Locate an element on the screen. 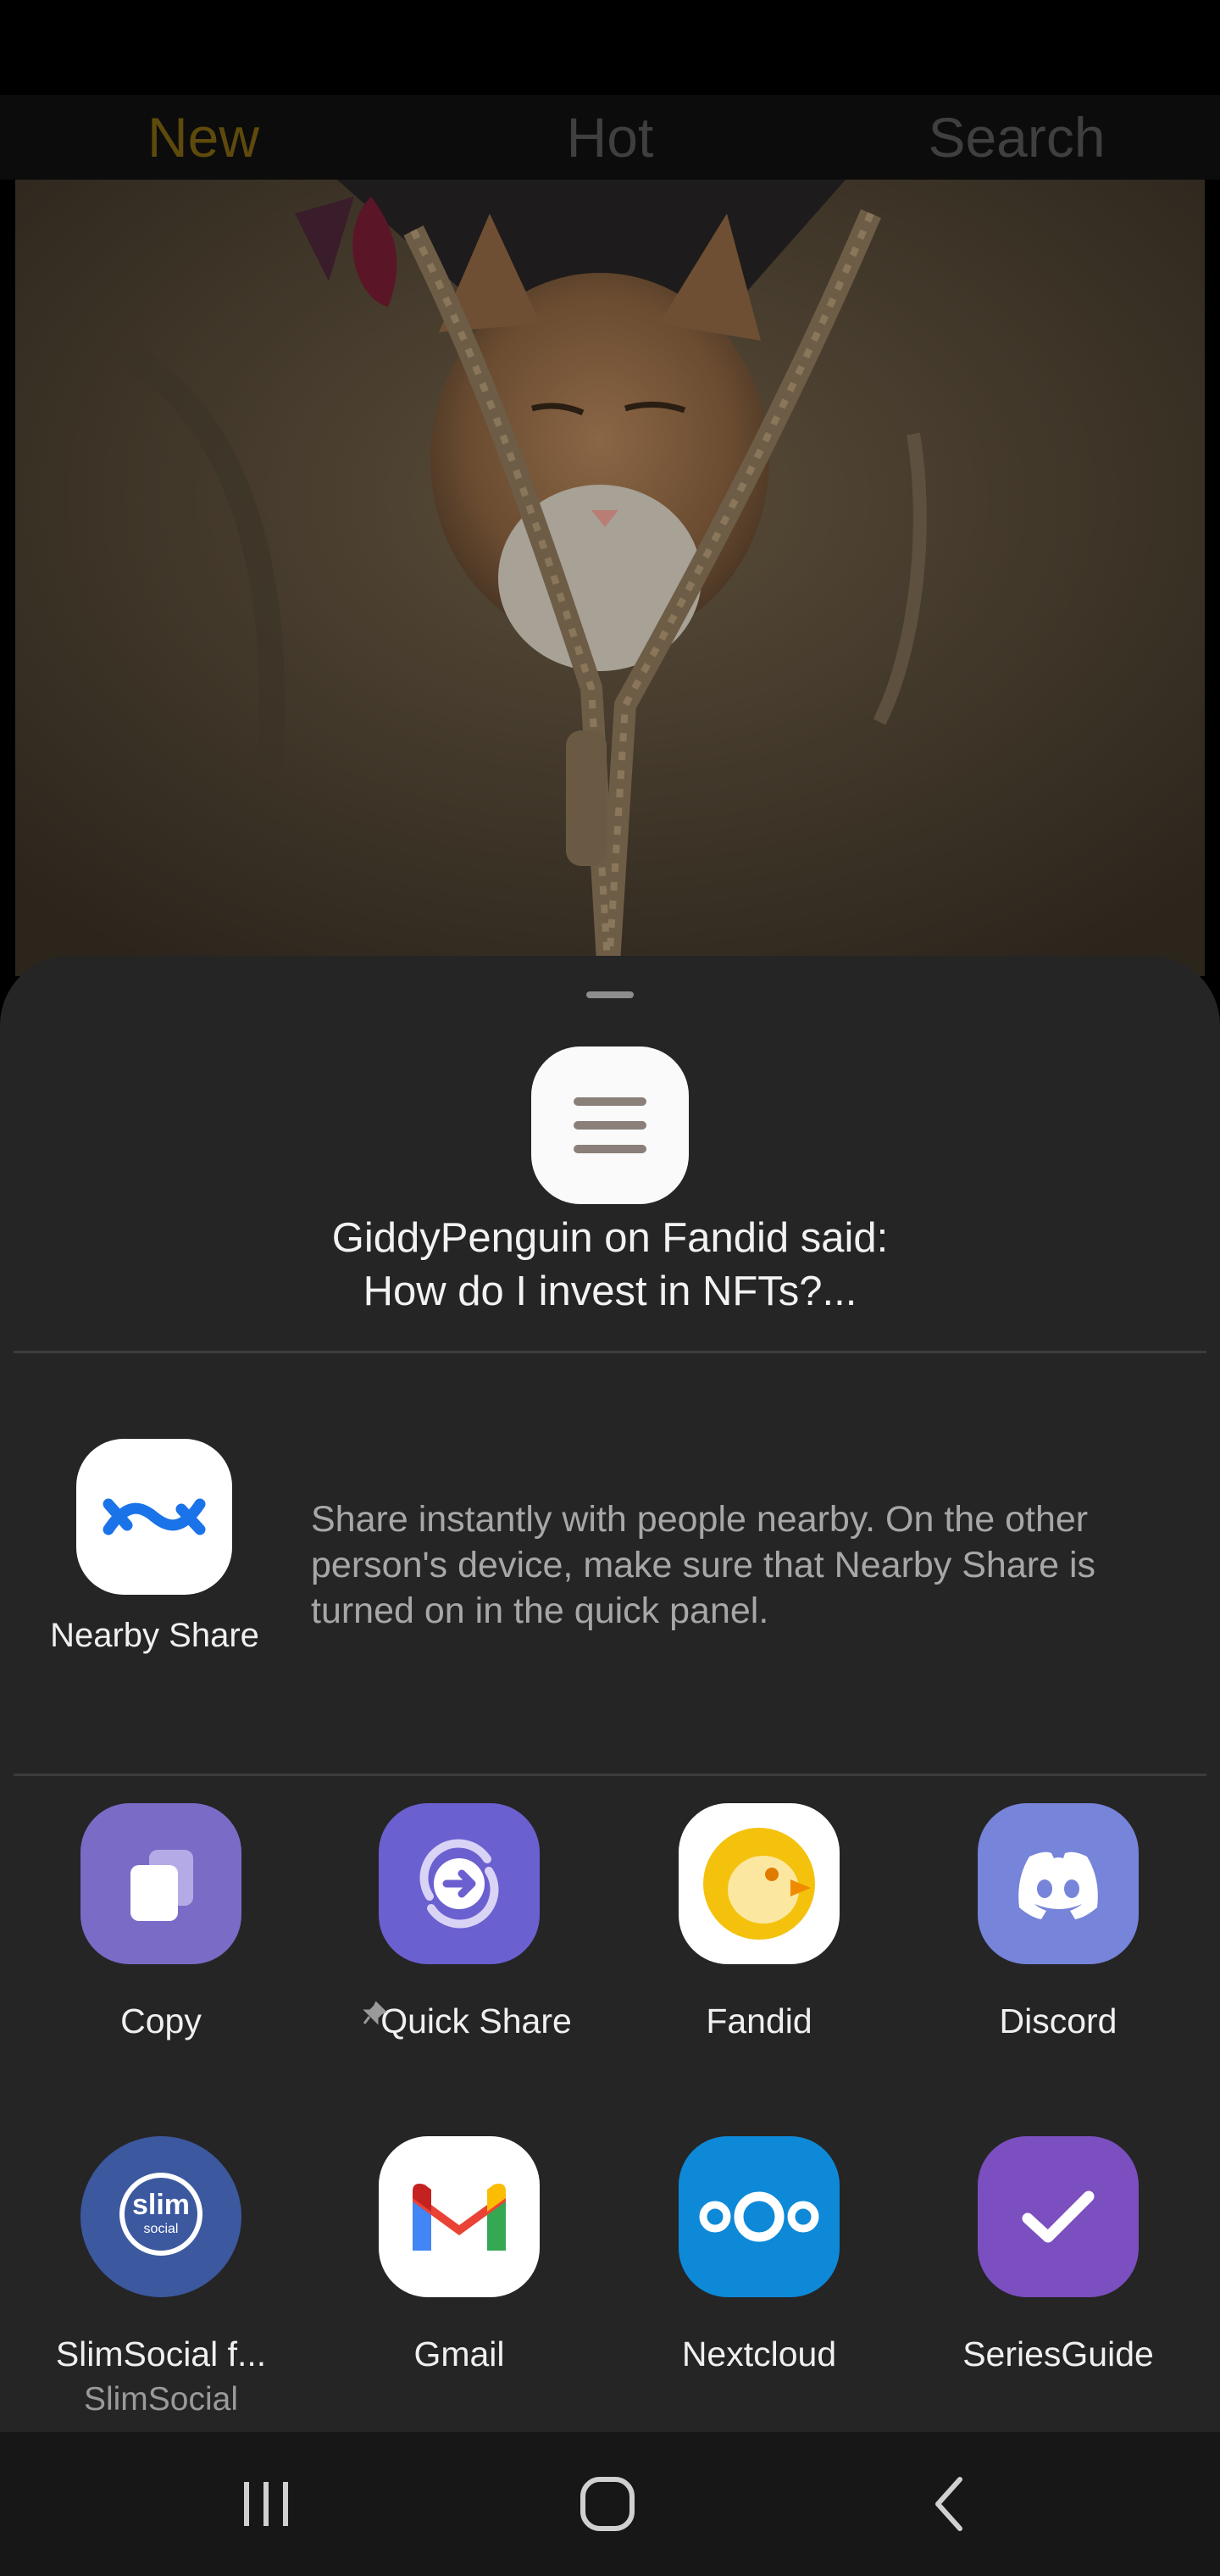 This screenshot has width=1220, height=2576. slimsocial-icon: slim social is located at coordinates (160, 2216).